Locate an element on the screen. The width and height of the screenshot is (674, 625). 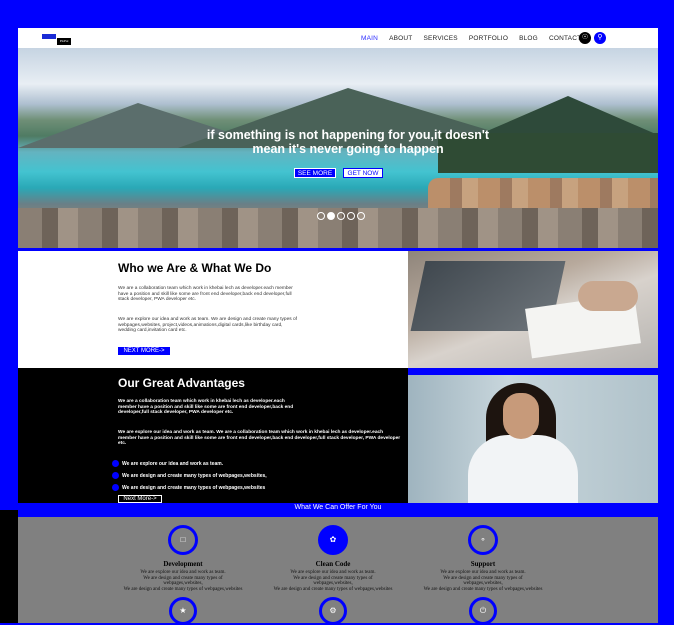
offer-title: What We Can Offer For You is located at coordinates (338, 507).